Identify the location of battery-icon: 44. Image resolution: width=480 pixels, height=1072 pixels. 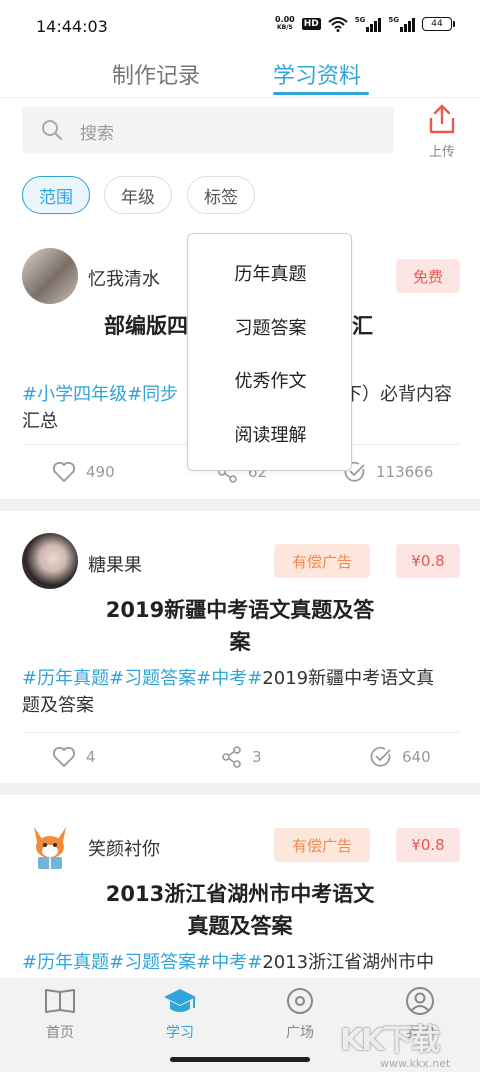
(438, 24).